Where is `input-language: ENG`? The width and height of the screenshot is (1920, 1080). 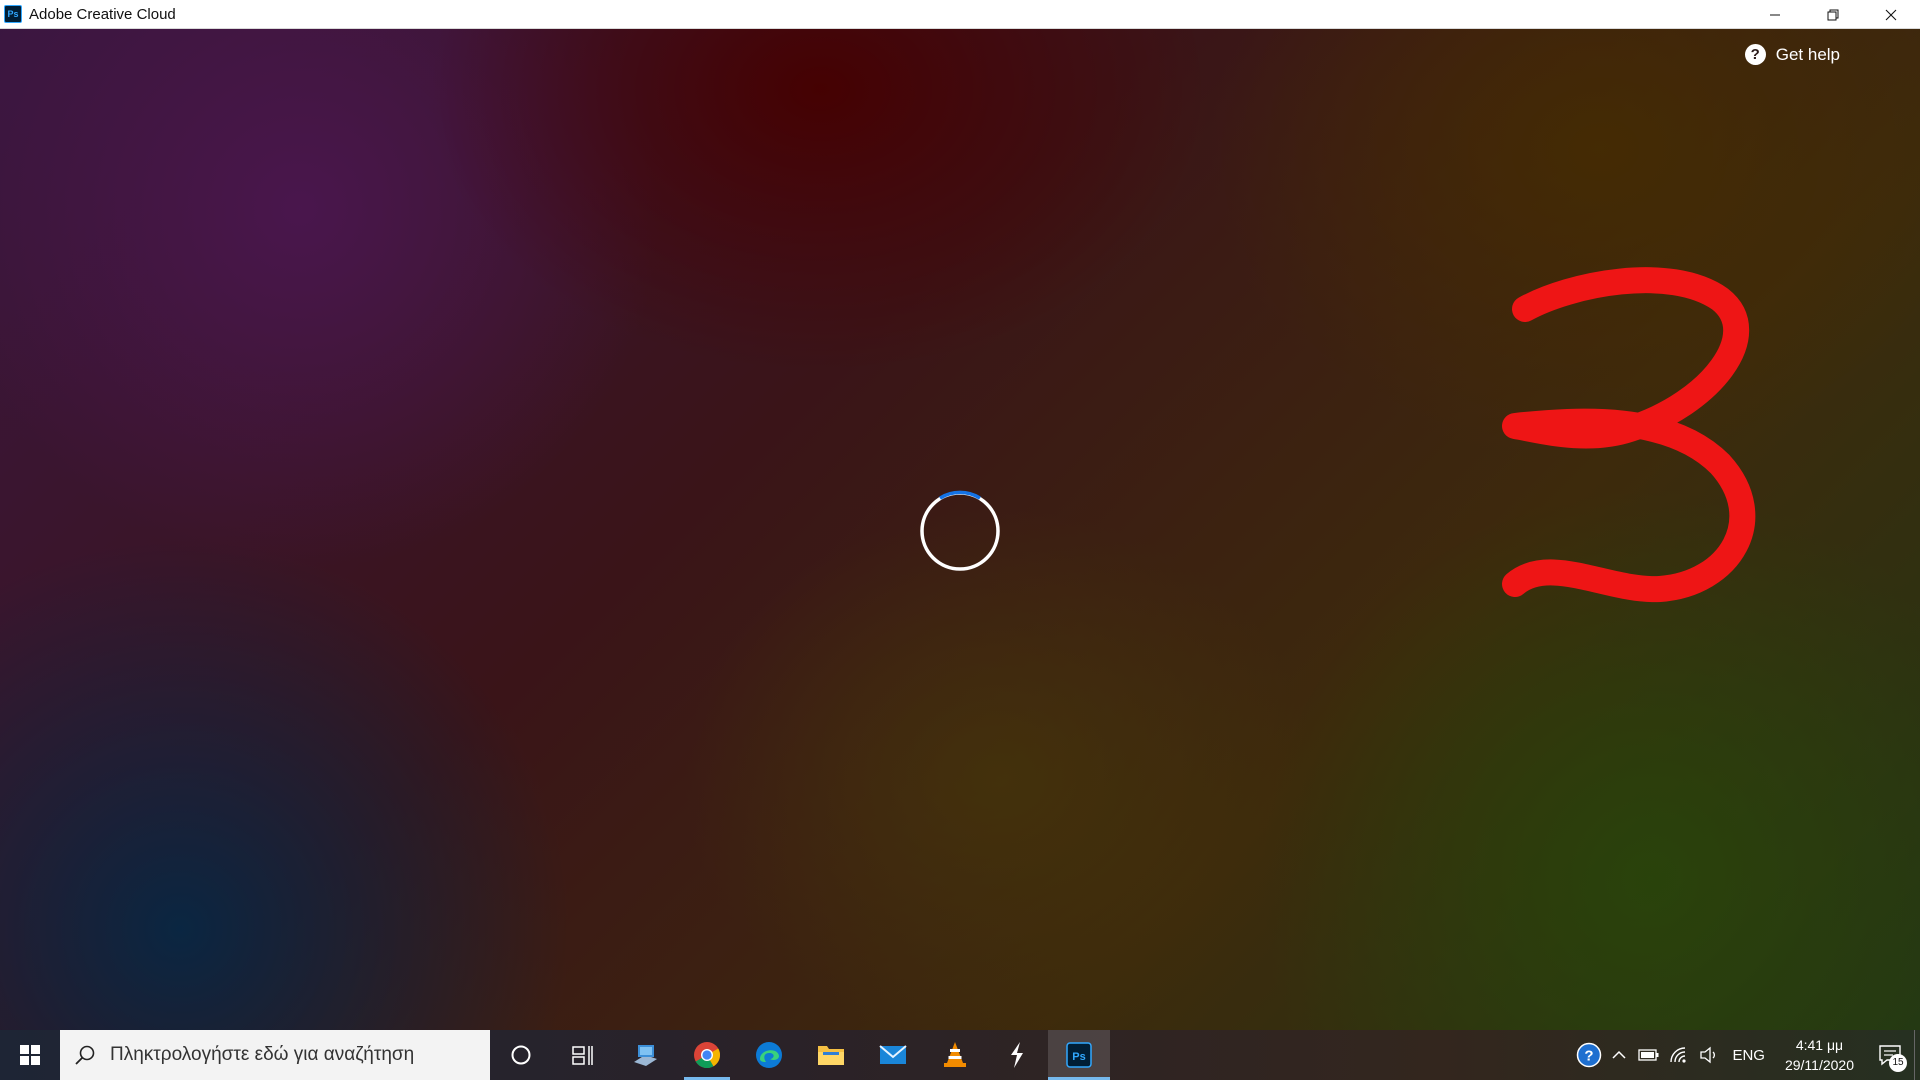 input-language: ENG is located at coordinates (1748, 1055).